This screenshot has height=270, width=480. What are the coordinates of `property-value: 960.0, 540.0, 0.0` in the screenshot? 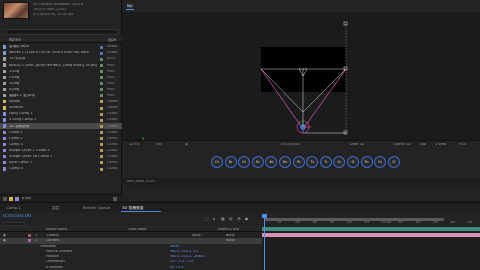 It's located at (184, 251).